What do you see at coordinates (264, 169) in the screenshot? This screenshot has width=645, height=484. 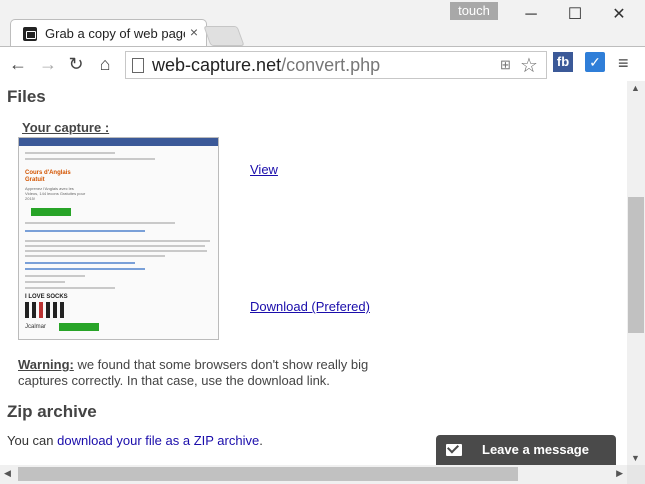 I see `view-link: View` at bounding box center [264, 169].